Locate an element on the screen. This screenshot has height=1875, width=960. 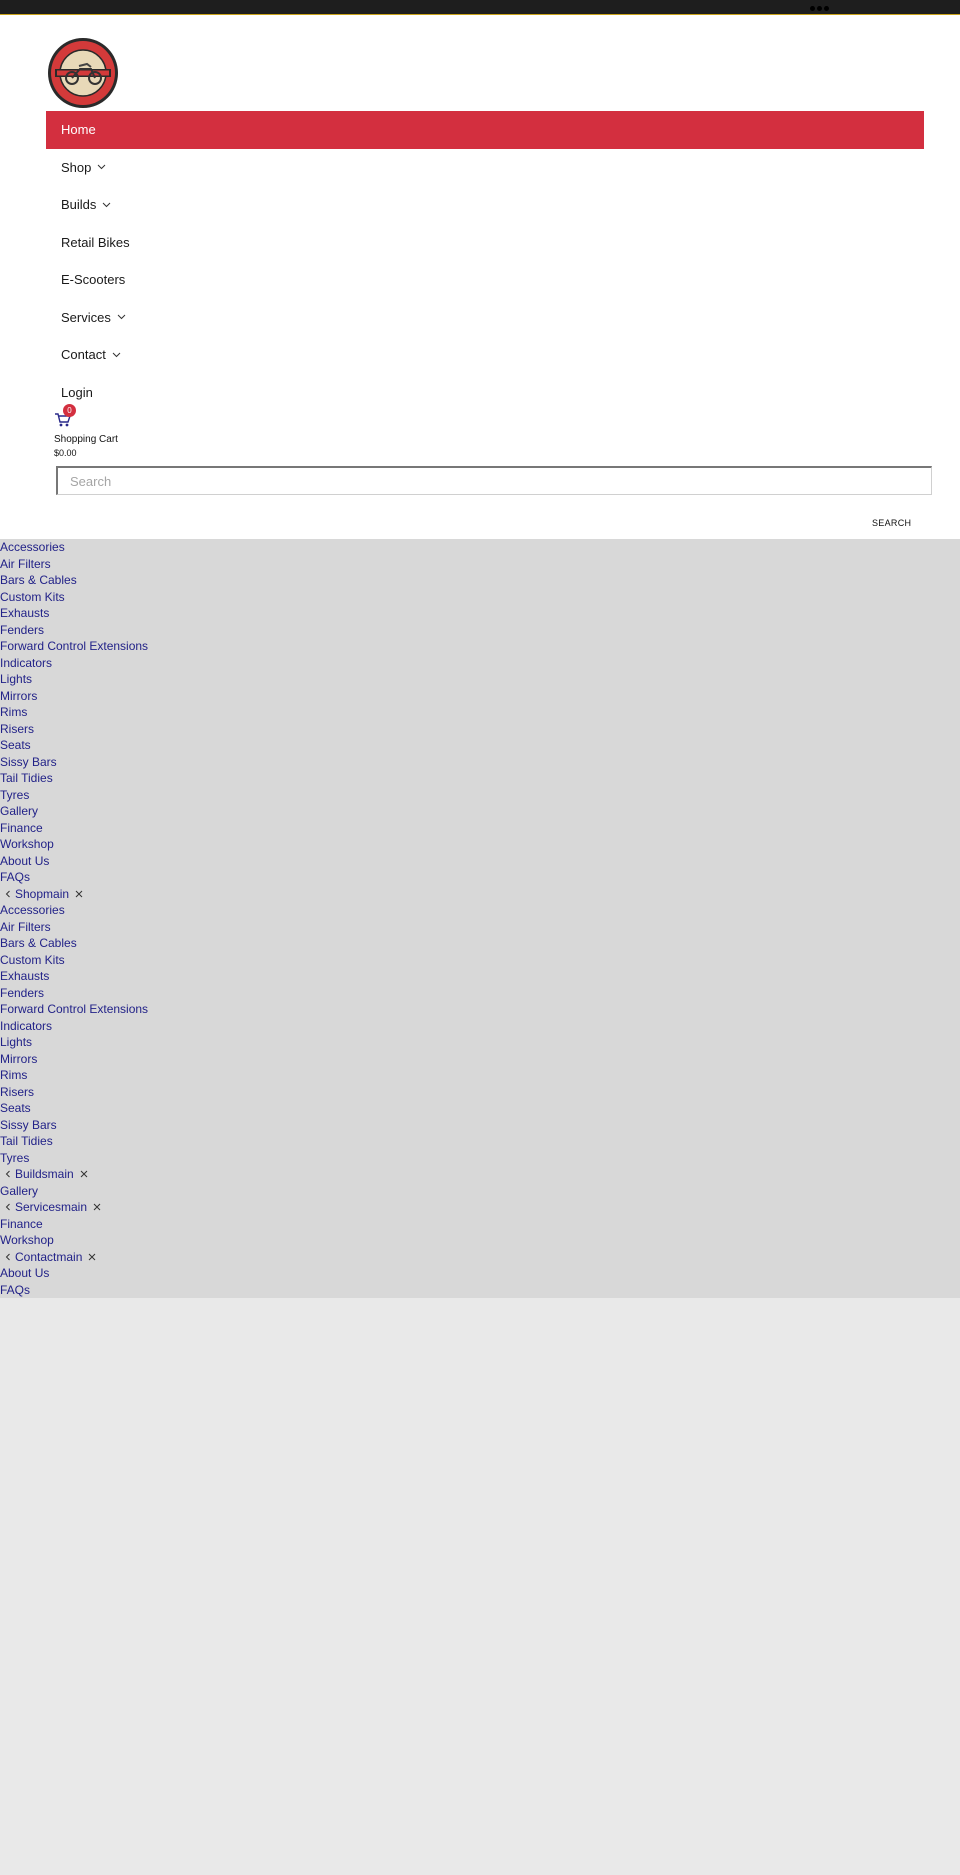
submenu-header: Shopmain is located at coordinates (480, 894).